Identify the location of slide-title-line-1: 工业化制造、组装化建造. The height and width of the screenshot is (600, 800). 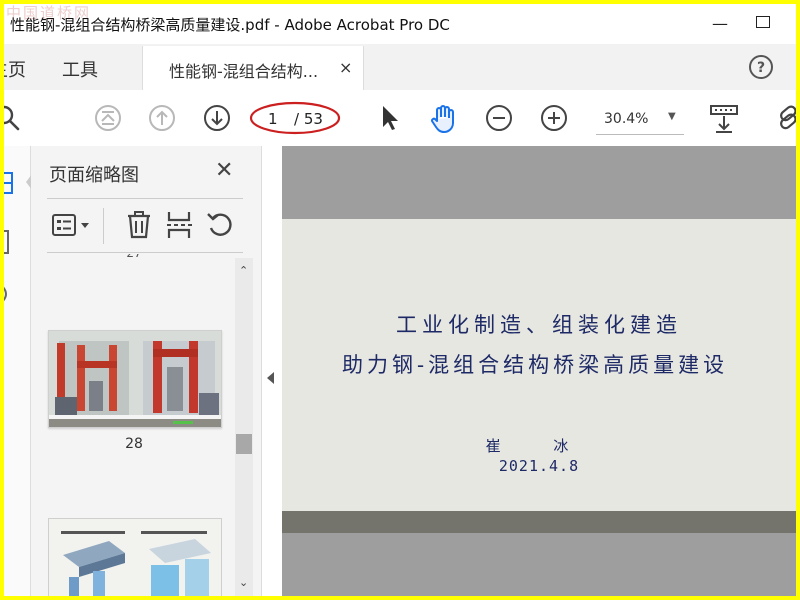
(539, 325).